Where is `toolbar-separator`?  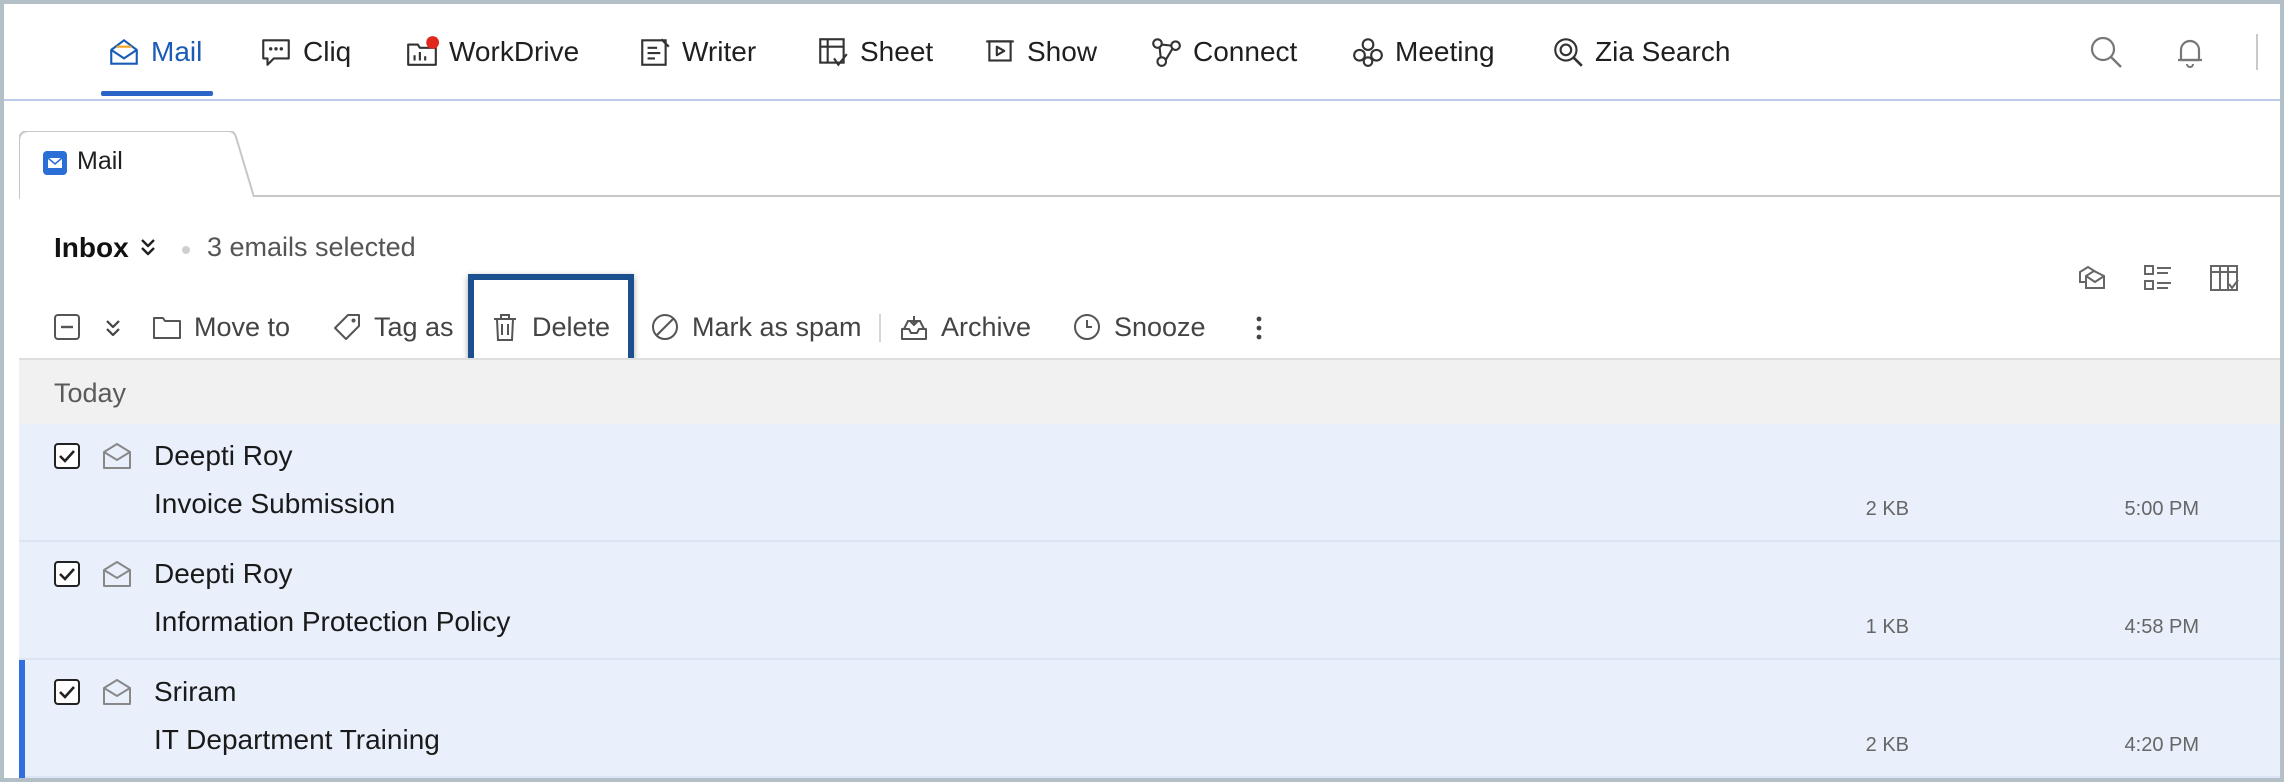
toolbar-separator is located at coordinates (880, 328).